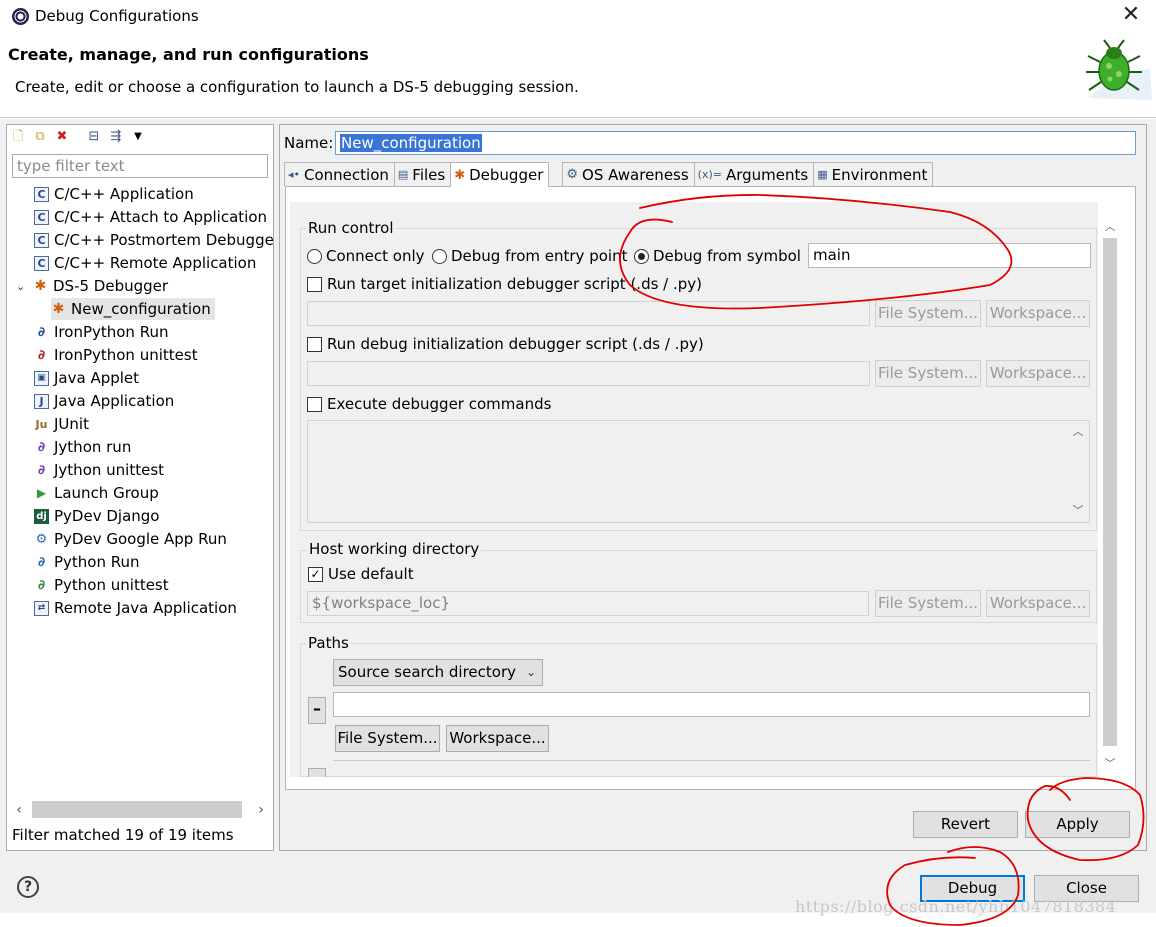 The width and height of the screenshot is (1156, 927). Describe the element at coordinates (371, 574) in the screenshot. I see `check-label: Use default` at that location.